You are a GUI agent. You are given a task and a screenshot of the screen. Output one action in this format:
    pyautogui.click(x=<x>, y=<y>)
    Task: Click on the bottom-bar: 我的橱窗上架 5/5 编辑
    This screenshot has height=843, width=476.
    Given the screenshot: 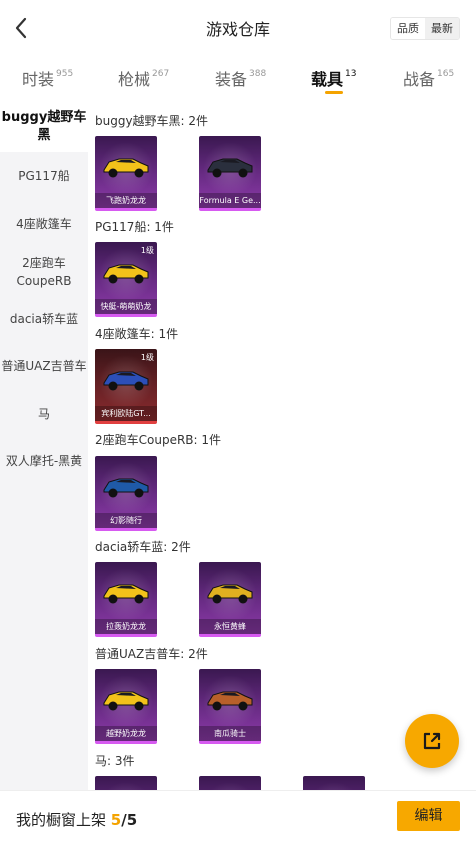 What is the action you would take?
    pyautogui.click(x=238, y=816)
    